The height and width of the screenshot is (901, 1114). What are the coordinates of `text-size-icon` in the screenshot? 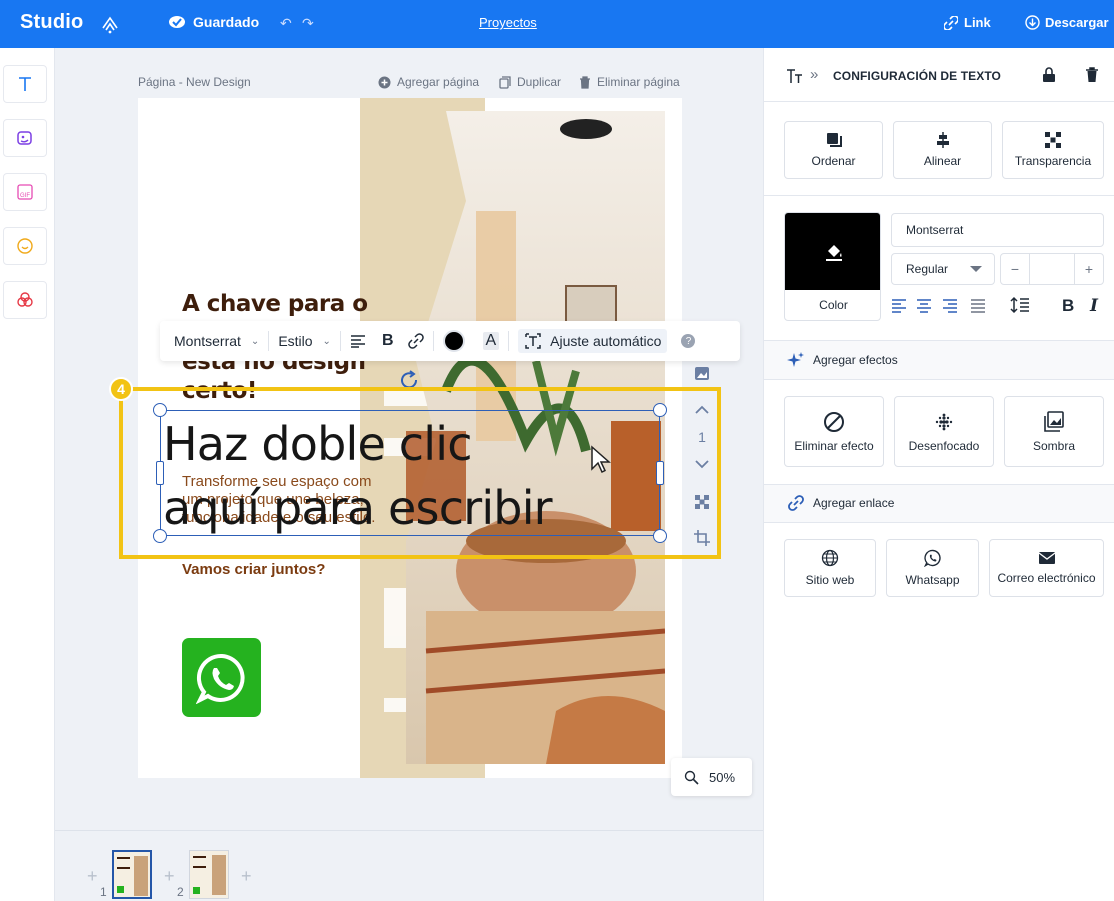 It's located at (794, 76).